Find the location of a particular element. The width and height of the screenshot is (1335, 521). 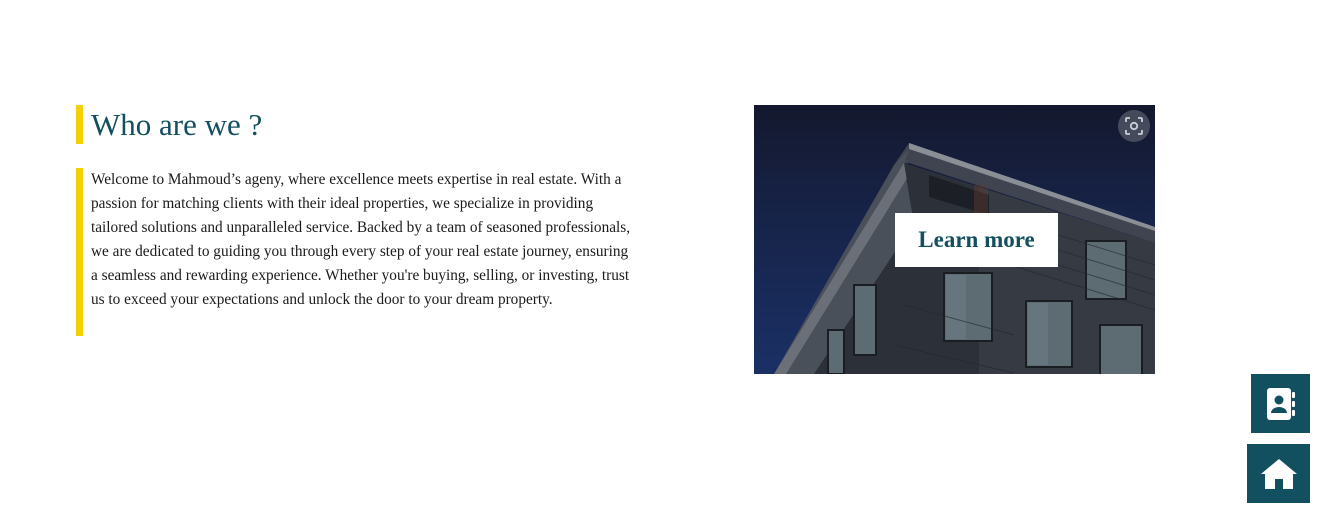

contacts-button is located at coordinates (1280, 403).